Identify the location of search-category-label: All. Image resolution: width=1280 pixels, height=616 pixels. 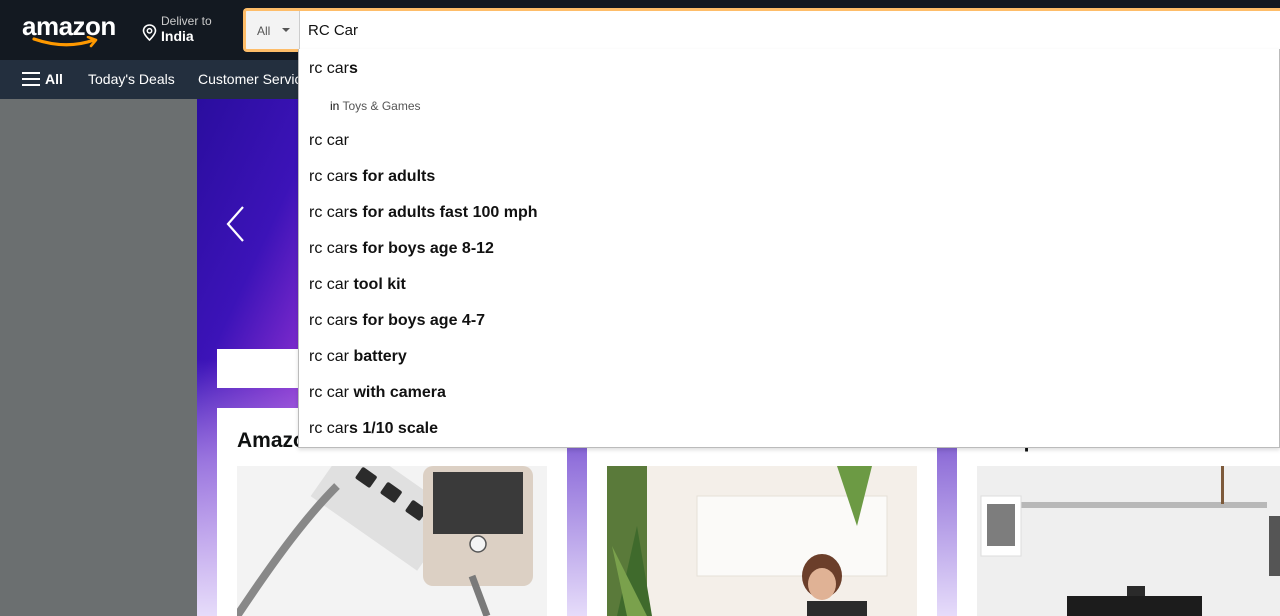
(264, 31).